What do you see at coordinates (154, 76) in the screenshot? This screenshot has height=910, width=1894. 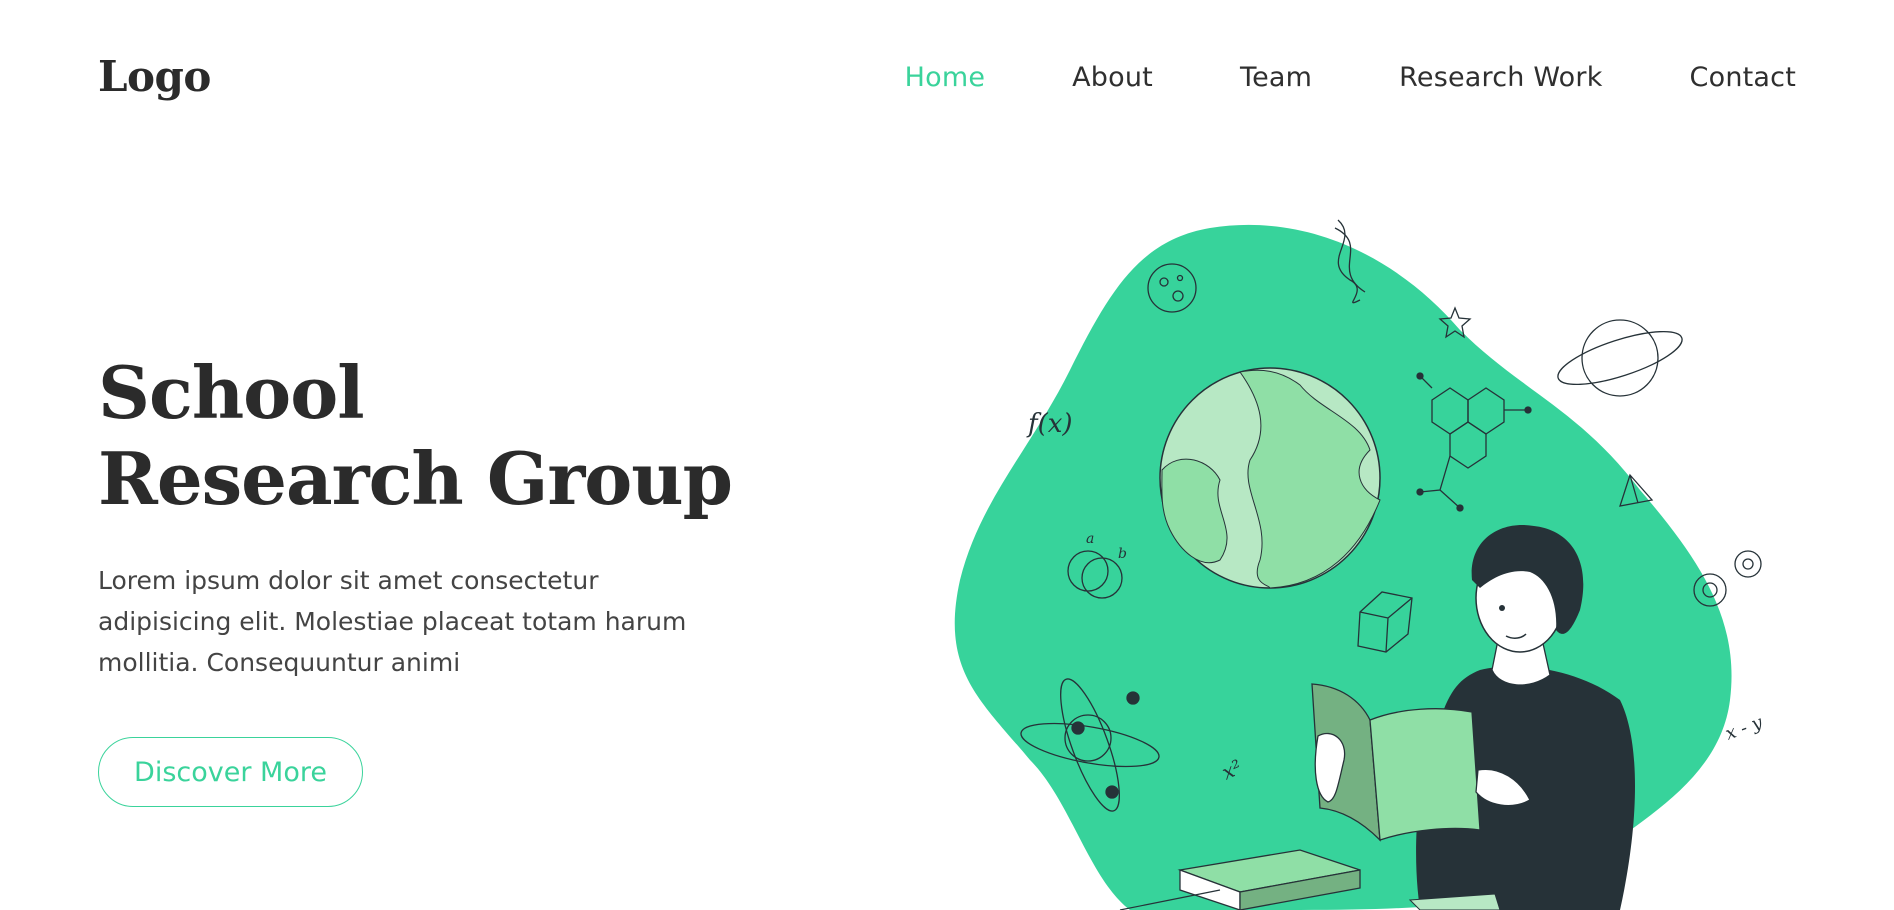 I see `logo: Logo` at bounding box center [154, 76].